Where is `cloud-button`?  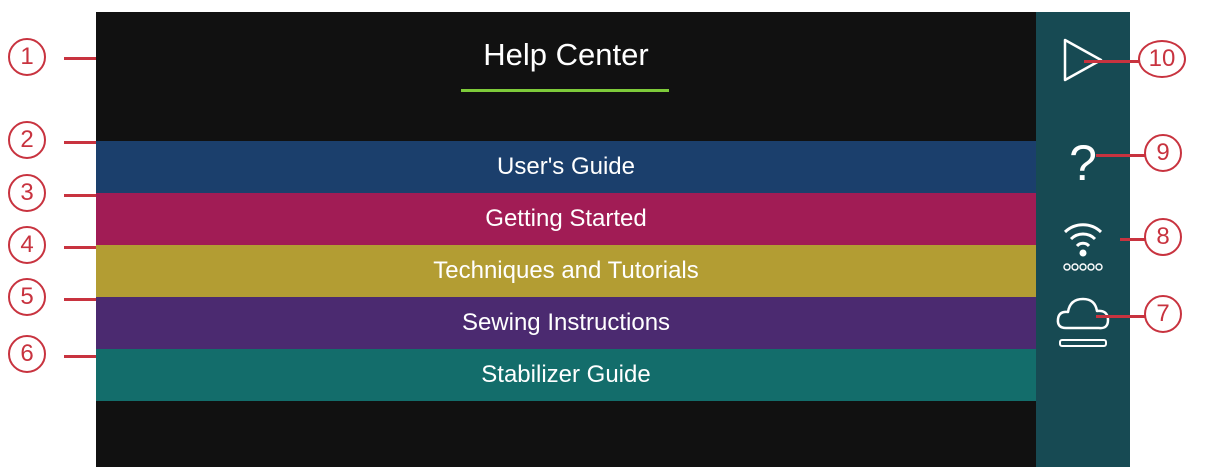 cloud-button is located at coordinates (1083, 321).